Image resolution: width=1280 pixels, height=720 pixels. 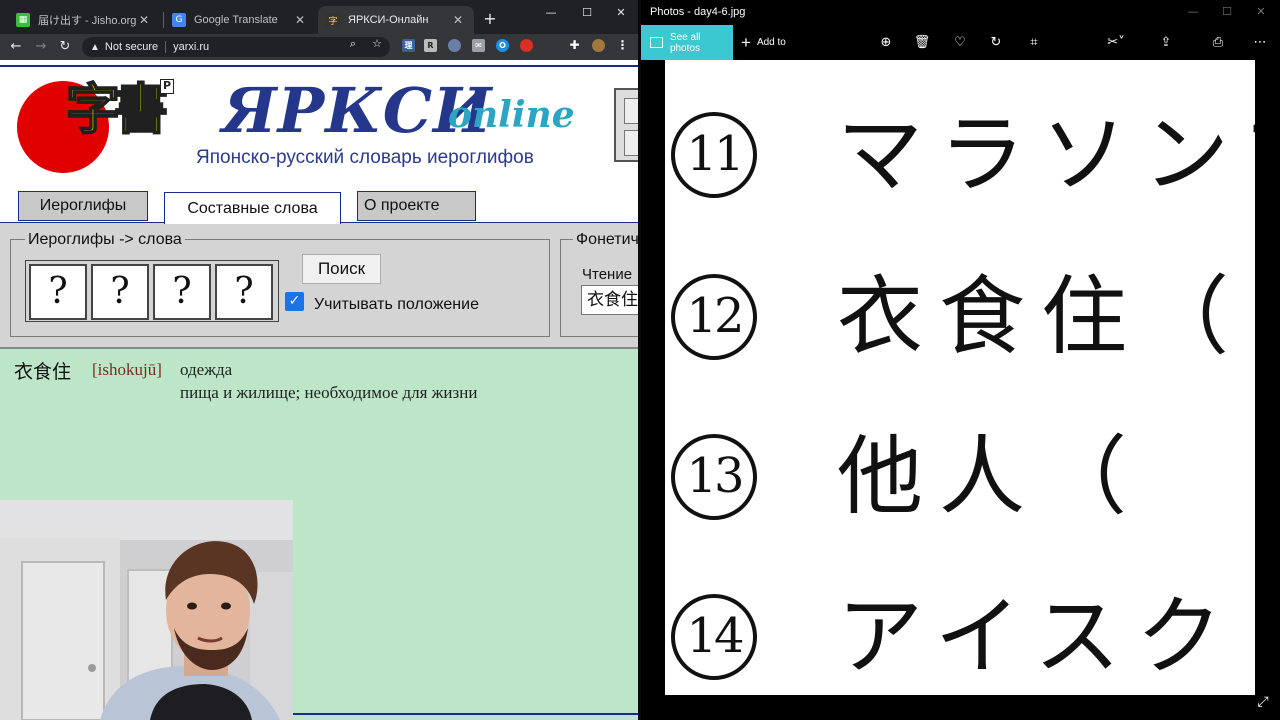 I want to click on position-label: Учитывать положение, so click(x=396, y=305).